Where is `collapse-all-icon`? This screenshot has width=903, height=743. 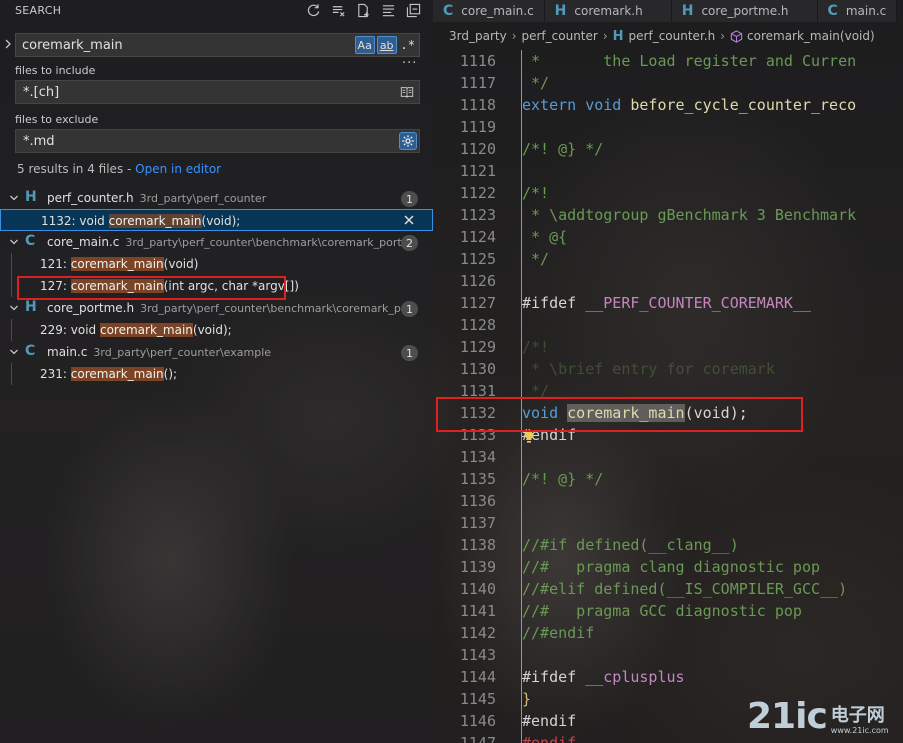
collapse-all-icon is located at coordinates (413, 10).